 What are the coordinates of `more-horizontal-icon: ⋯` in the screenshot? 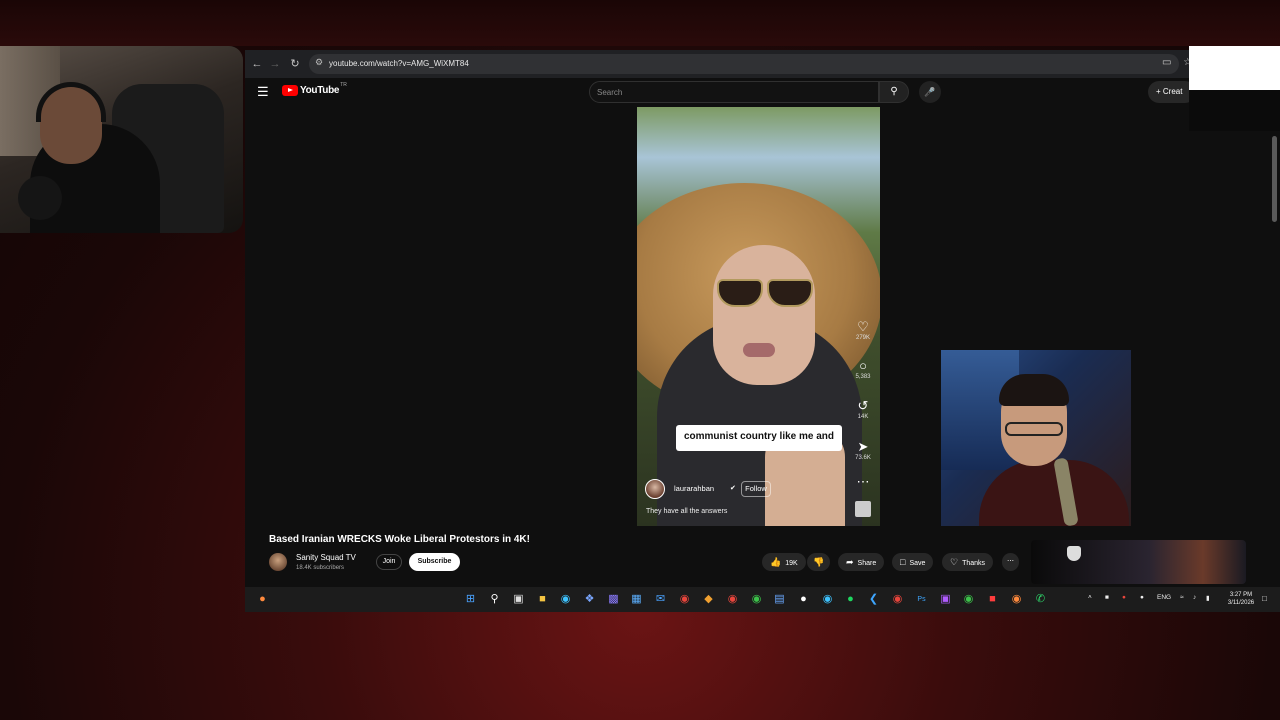 It's located at (1010, 561).